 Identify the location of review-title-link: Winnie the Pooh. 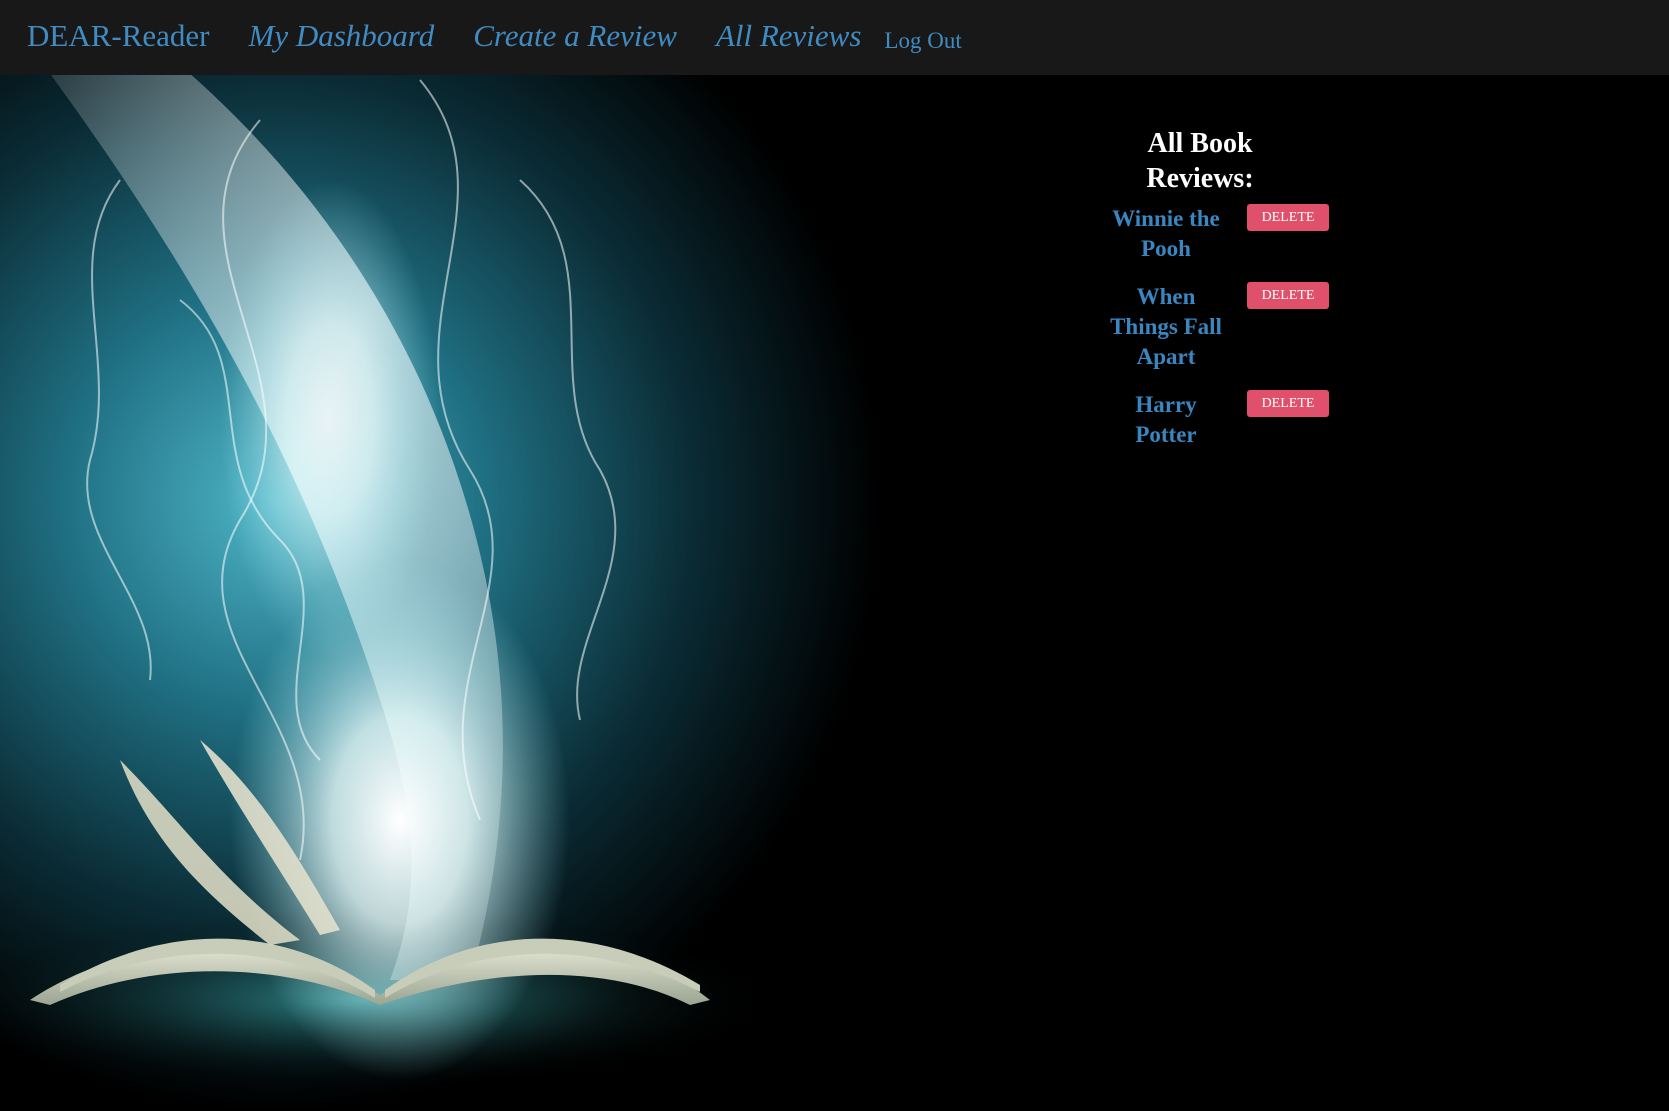
(1166, 234).